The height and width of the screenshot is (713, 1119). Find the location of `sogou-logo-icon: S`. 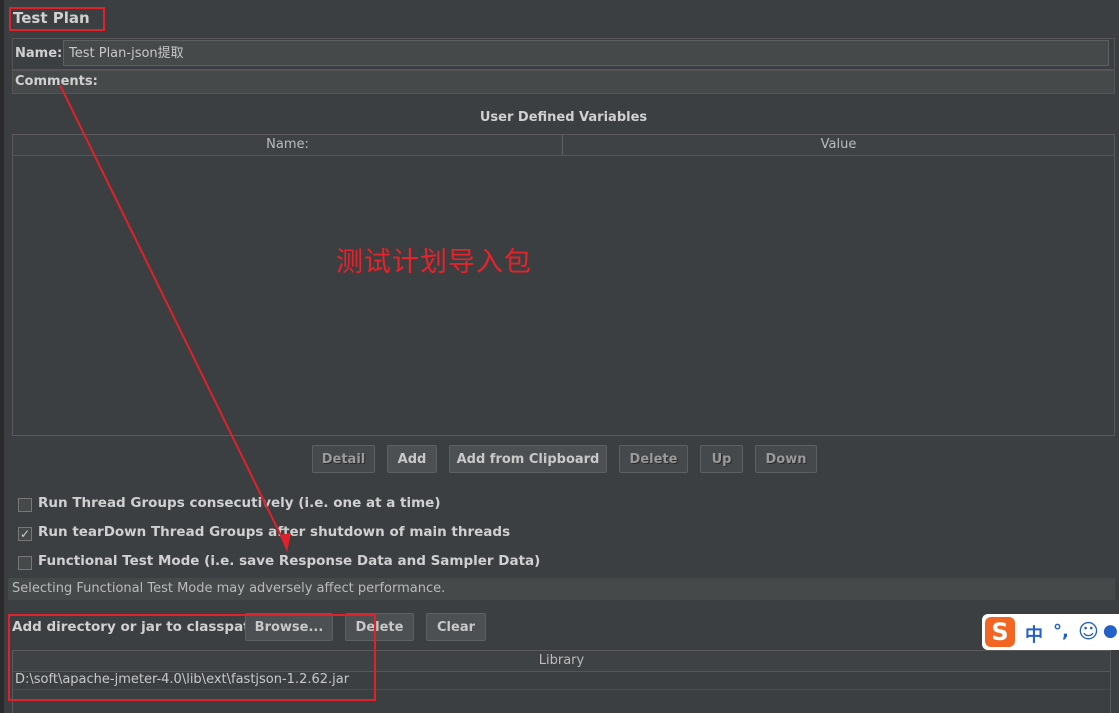

sogou-logo-icon: S is located at coordinates (1000, 632).